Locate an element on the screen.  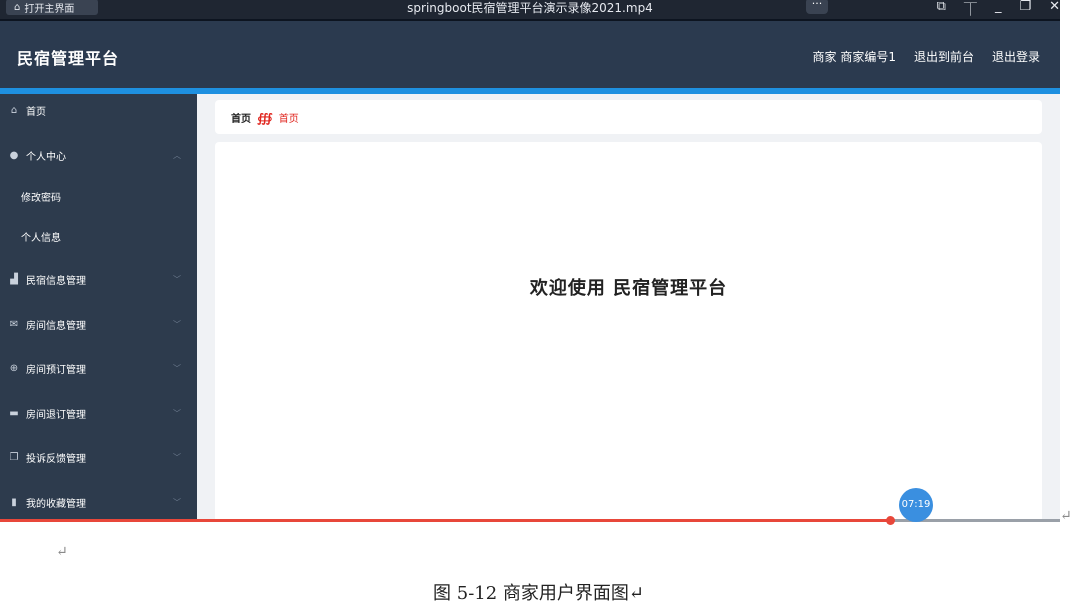
sidebar-subitem-personal-info: 个人信息 is located at coordinates (41, 236).